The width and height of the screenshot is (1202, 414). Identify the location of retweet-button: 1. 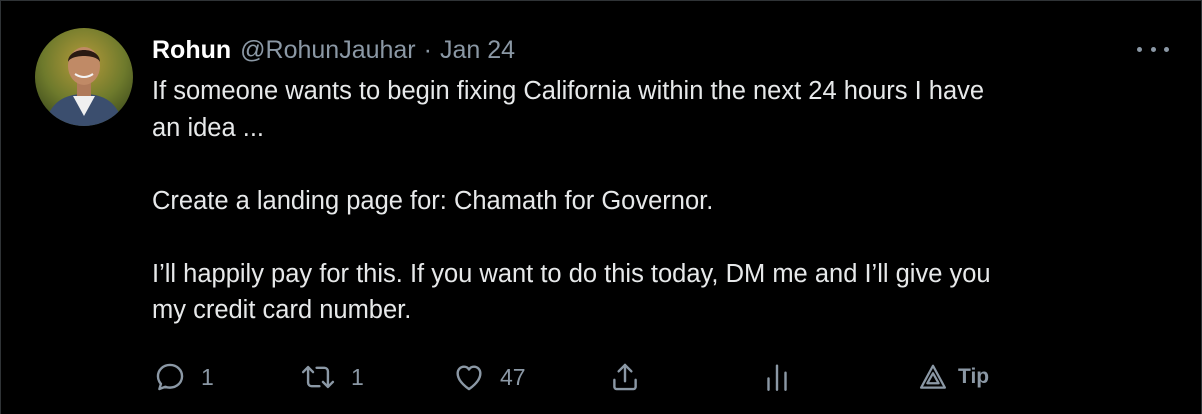
(331, 377).